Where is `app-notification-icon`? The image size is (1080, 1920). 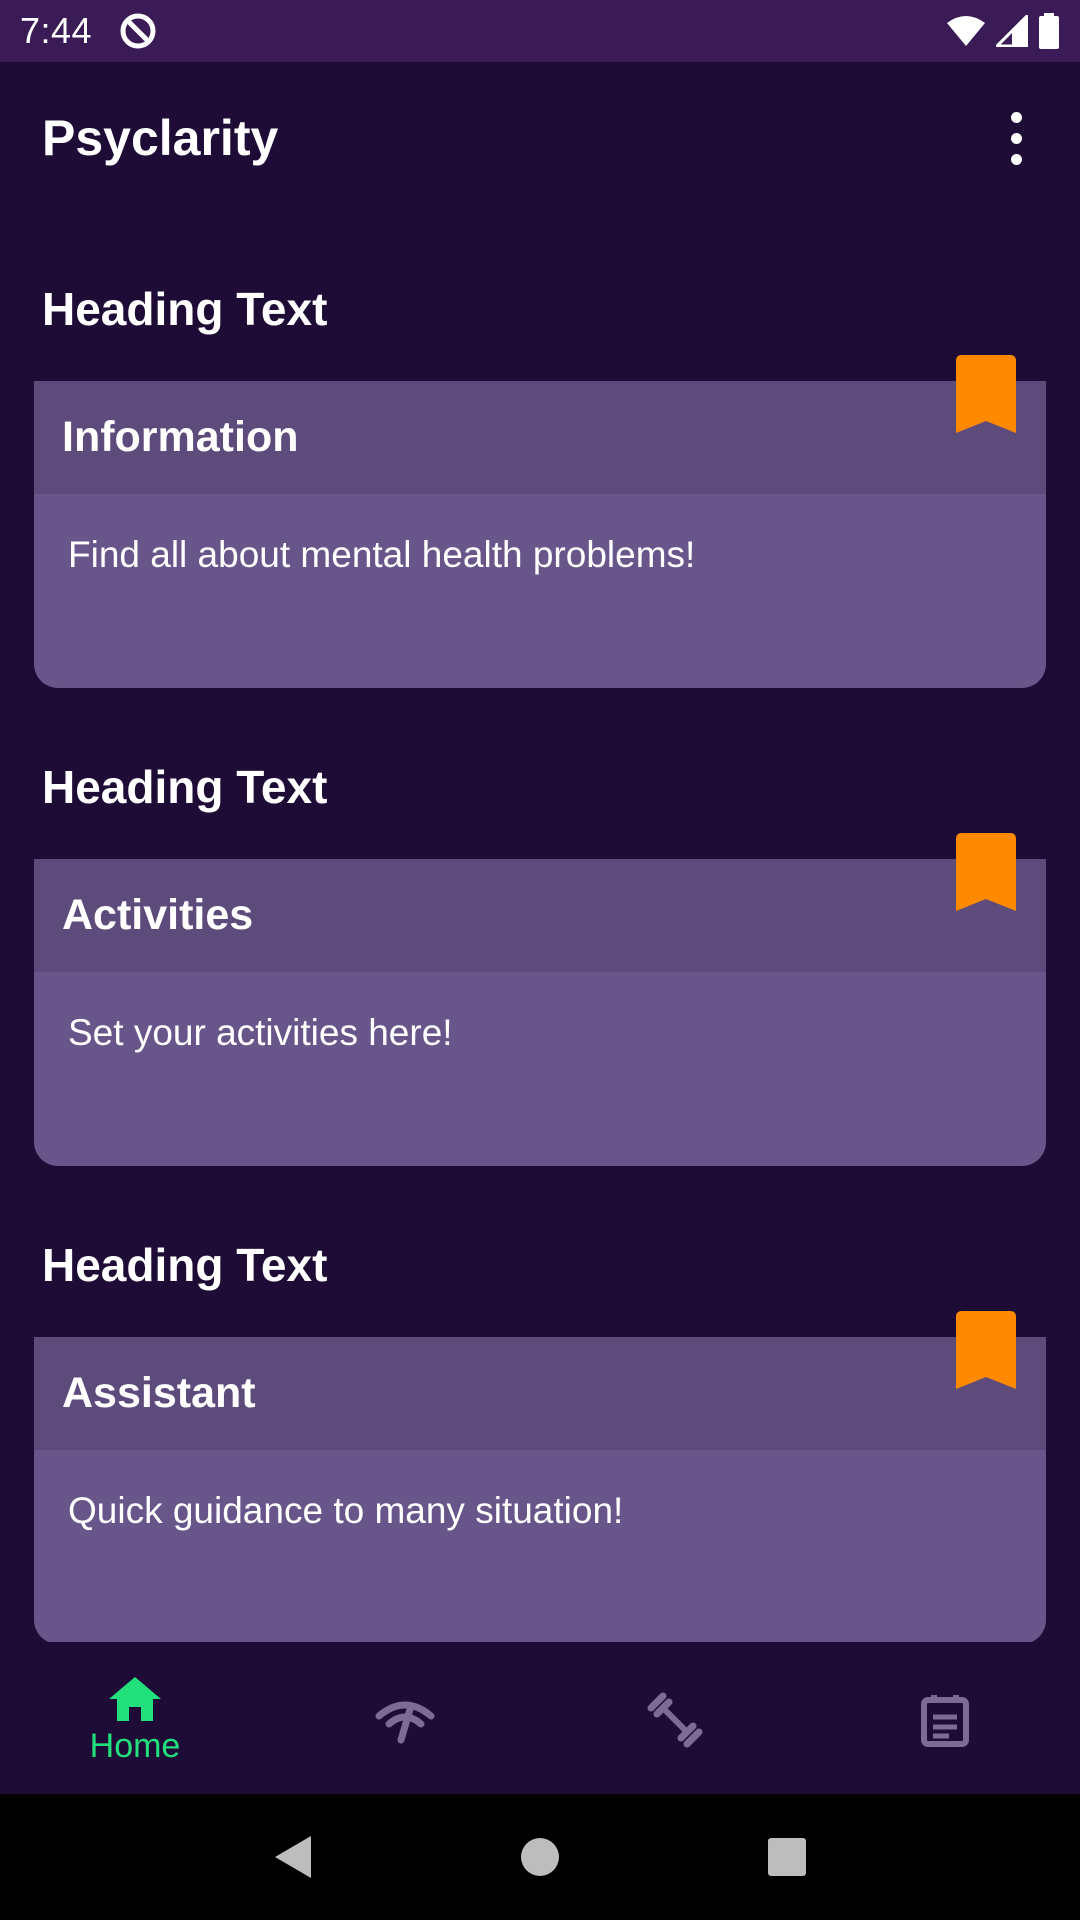 app-notification-icon is located at coordinates (138, 31).